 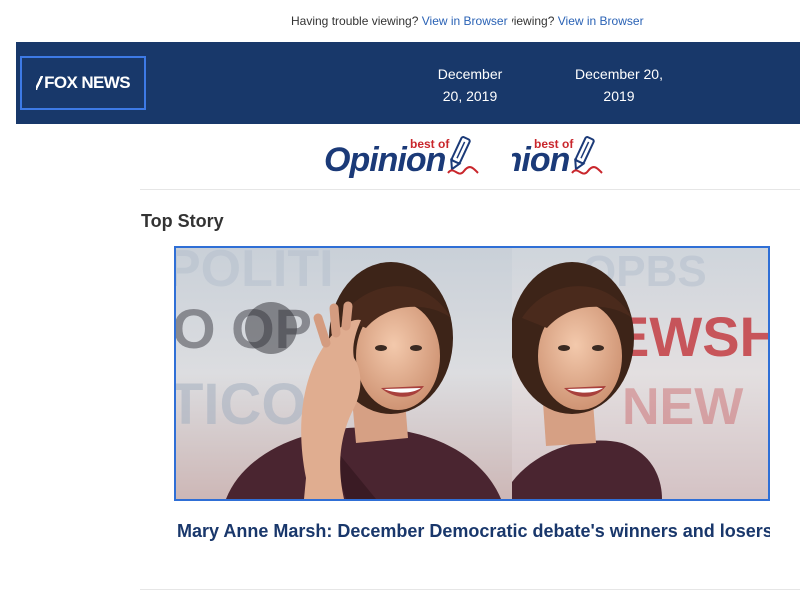 I want to click on preheader: Having trouble viewing? View in Browser, so click(x=401, y=21).